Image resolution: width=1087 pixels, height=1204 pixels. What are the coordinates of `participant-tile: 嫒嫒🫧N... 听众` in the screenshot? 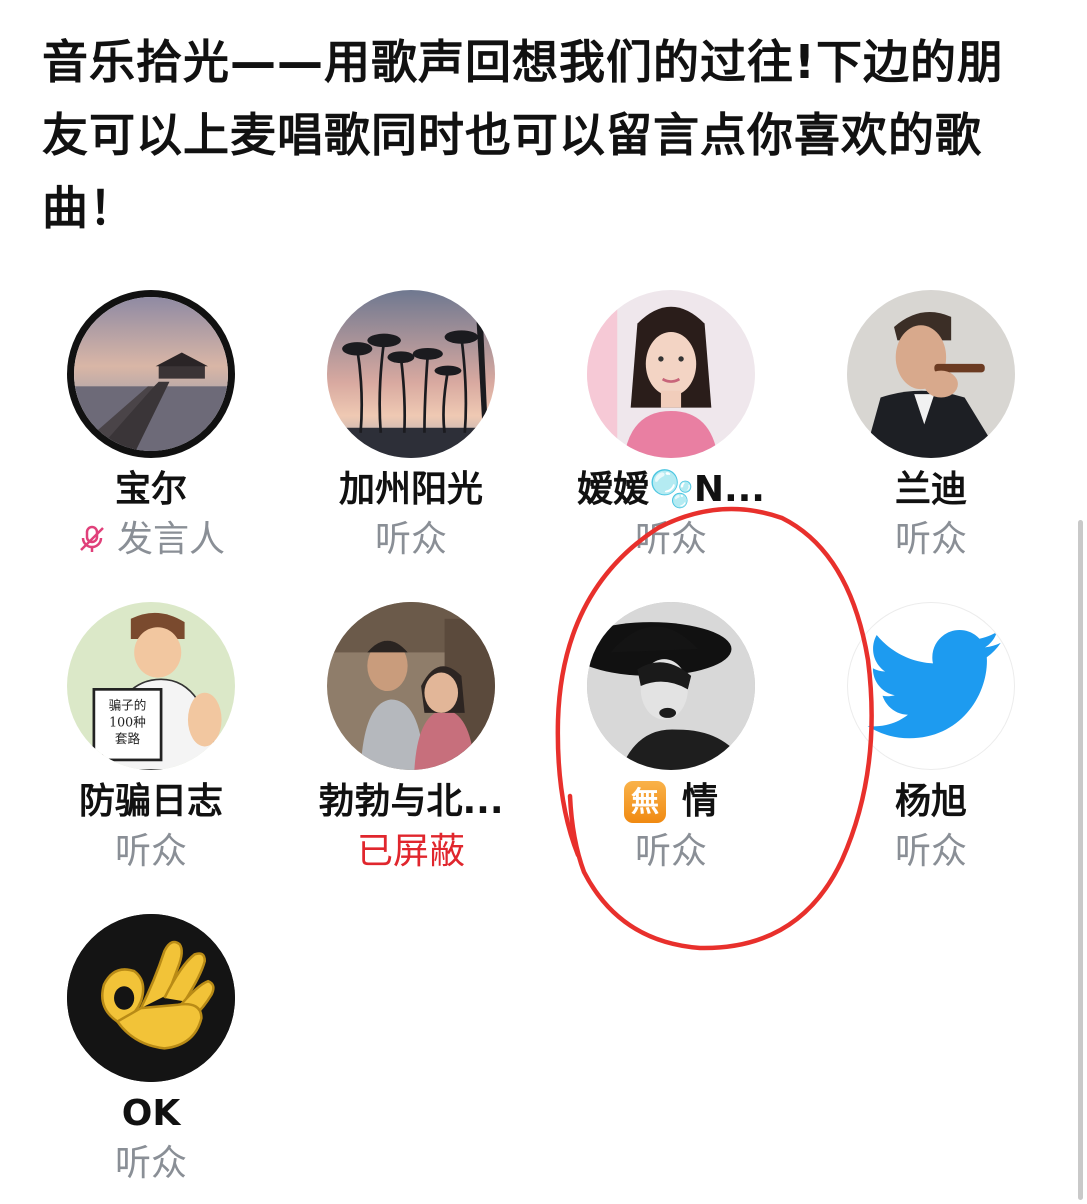 It's located at (670, 435).